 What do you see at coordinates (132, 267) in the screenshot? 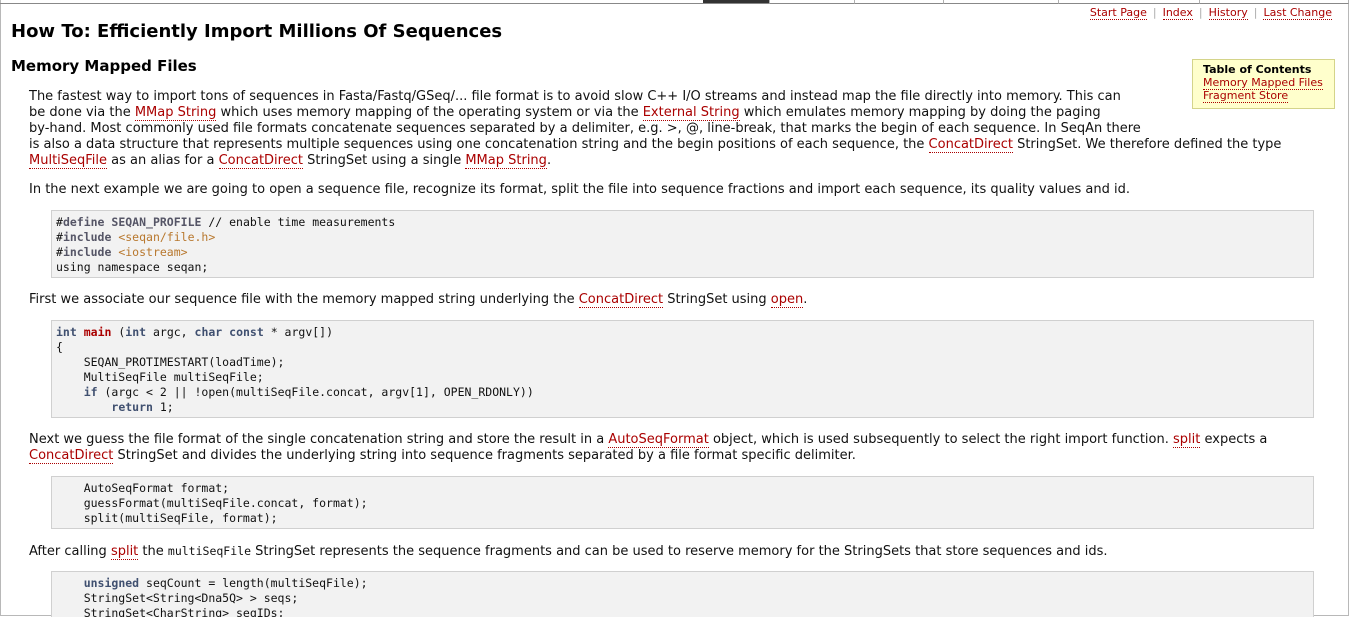
I see `code-line: using namespace seqan;` at bounding box center [132, 267].